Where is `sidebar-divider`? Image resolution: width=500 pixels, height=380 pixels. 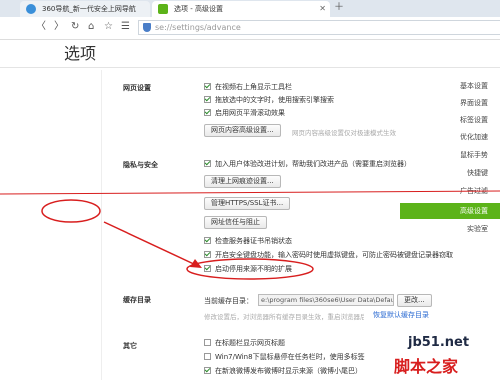 sidebar-divider is located at coordinates (101, 225).